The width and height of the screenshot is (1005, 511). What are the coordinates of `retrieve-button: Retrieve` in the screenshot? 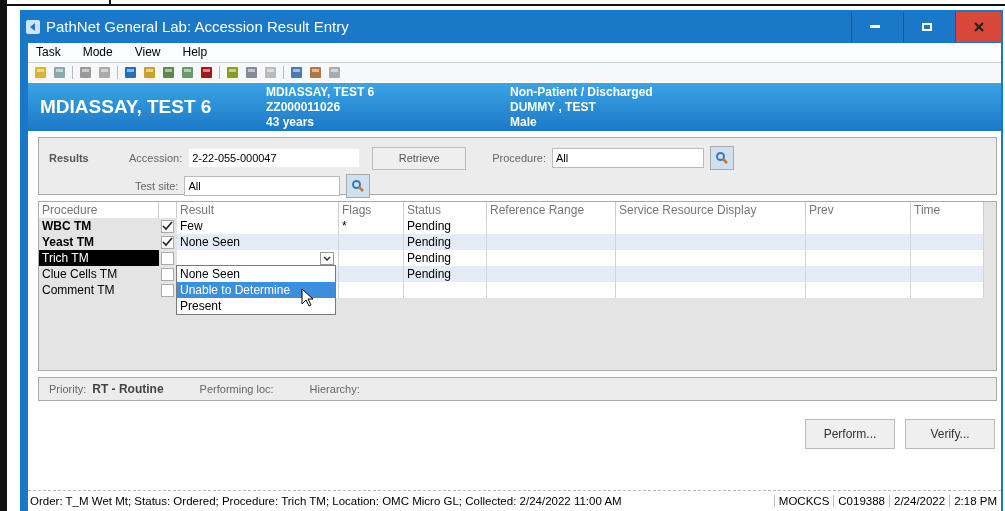 It's located at (419, 158).